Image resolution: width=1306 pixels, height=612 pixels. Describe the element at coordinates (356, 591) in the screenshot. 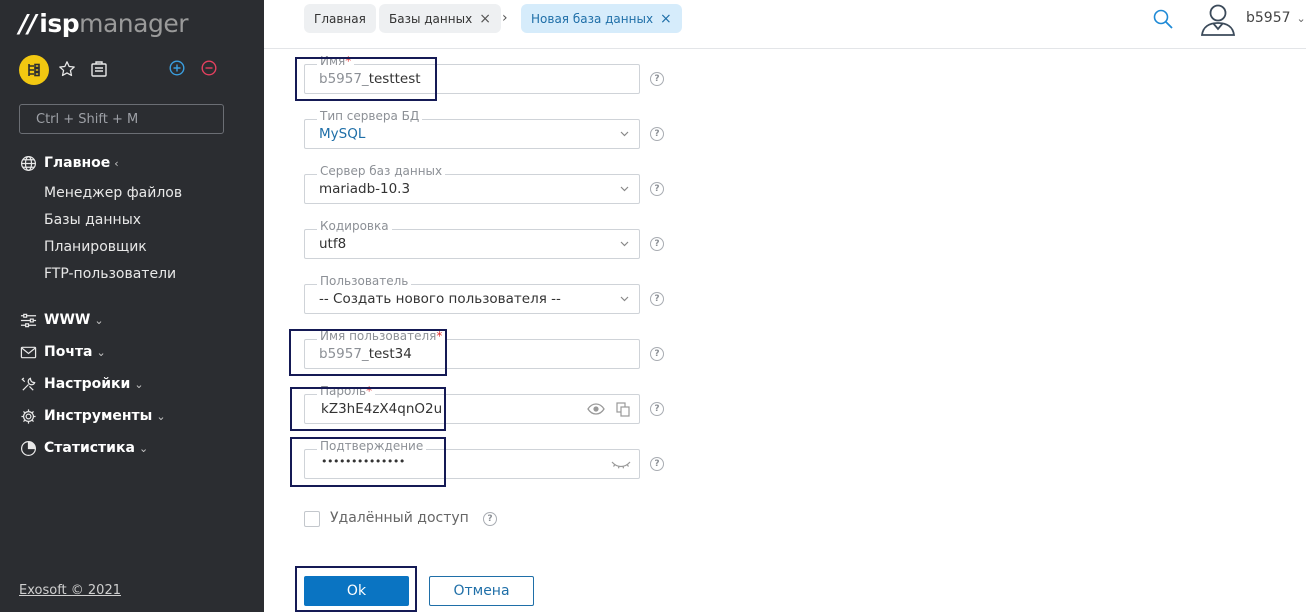

I see `ok-button: Ok` at that location.